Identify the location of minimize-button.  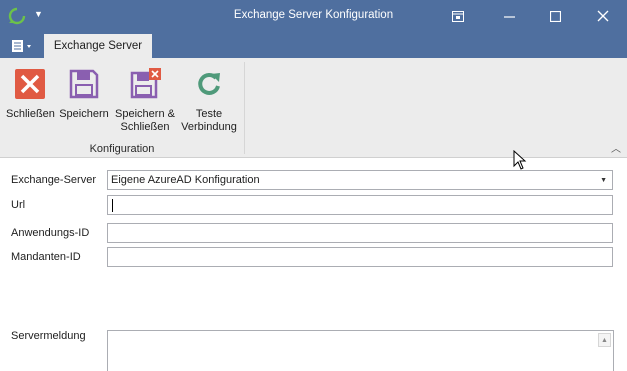
(509, 16).